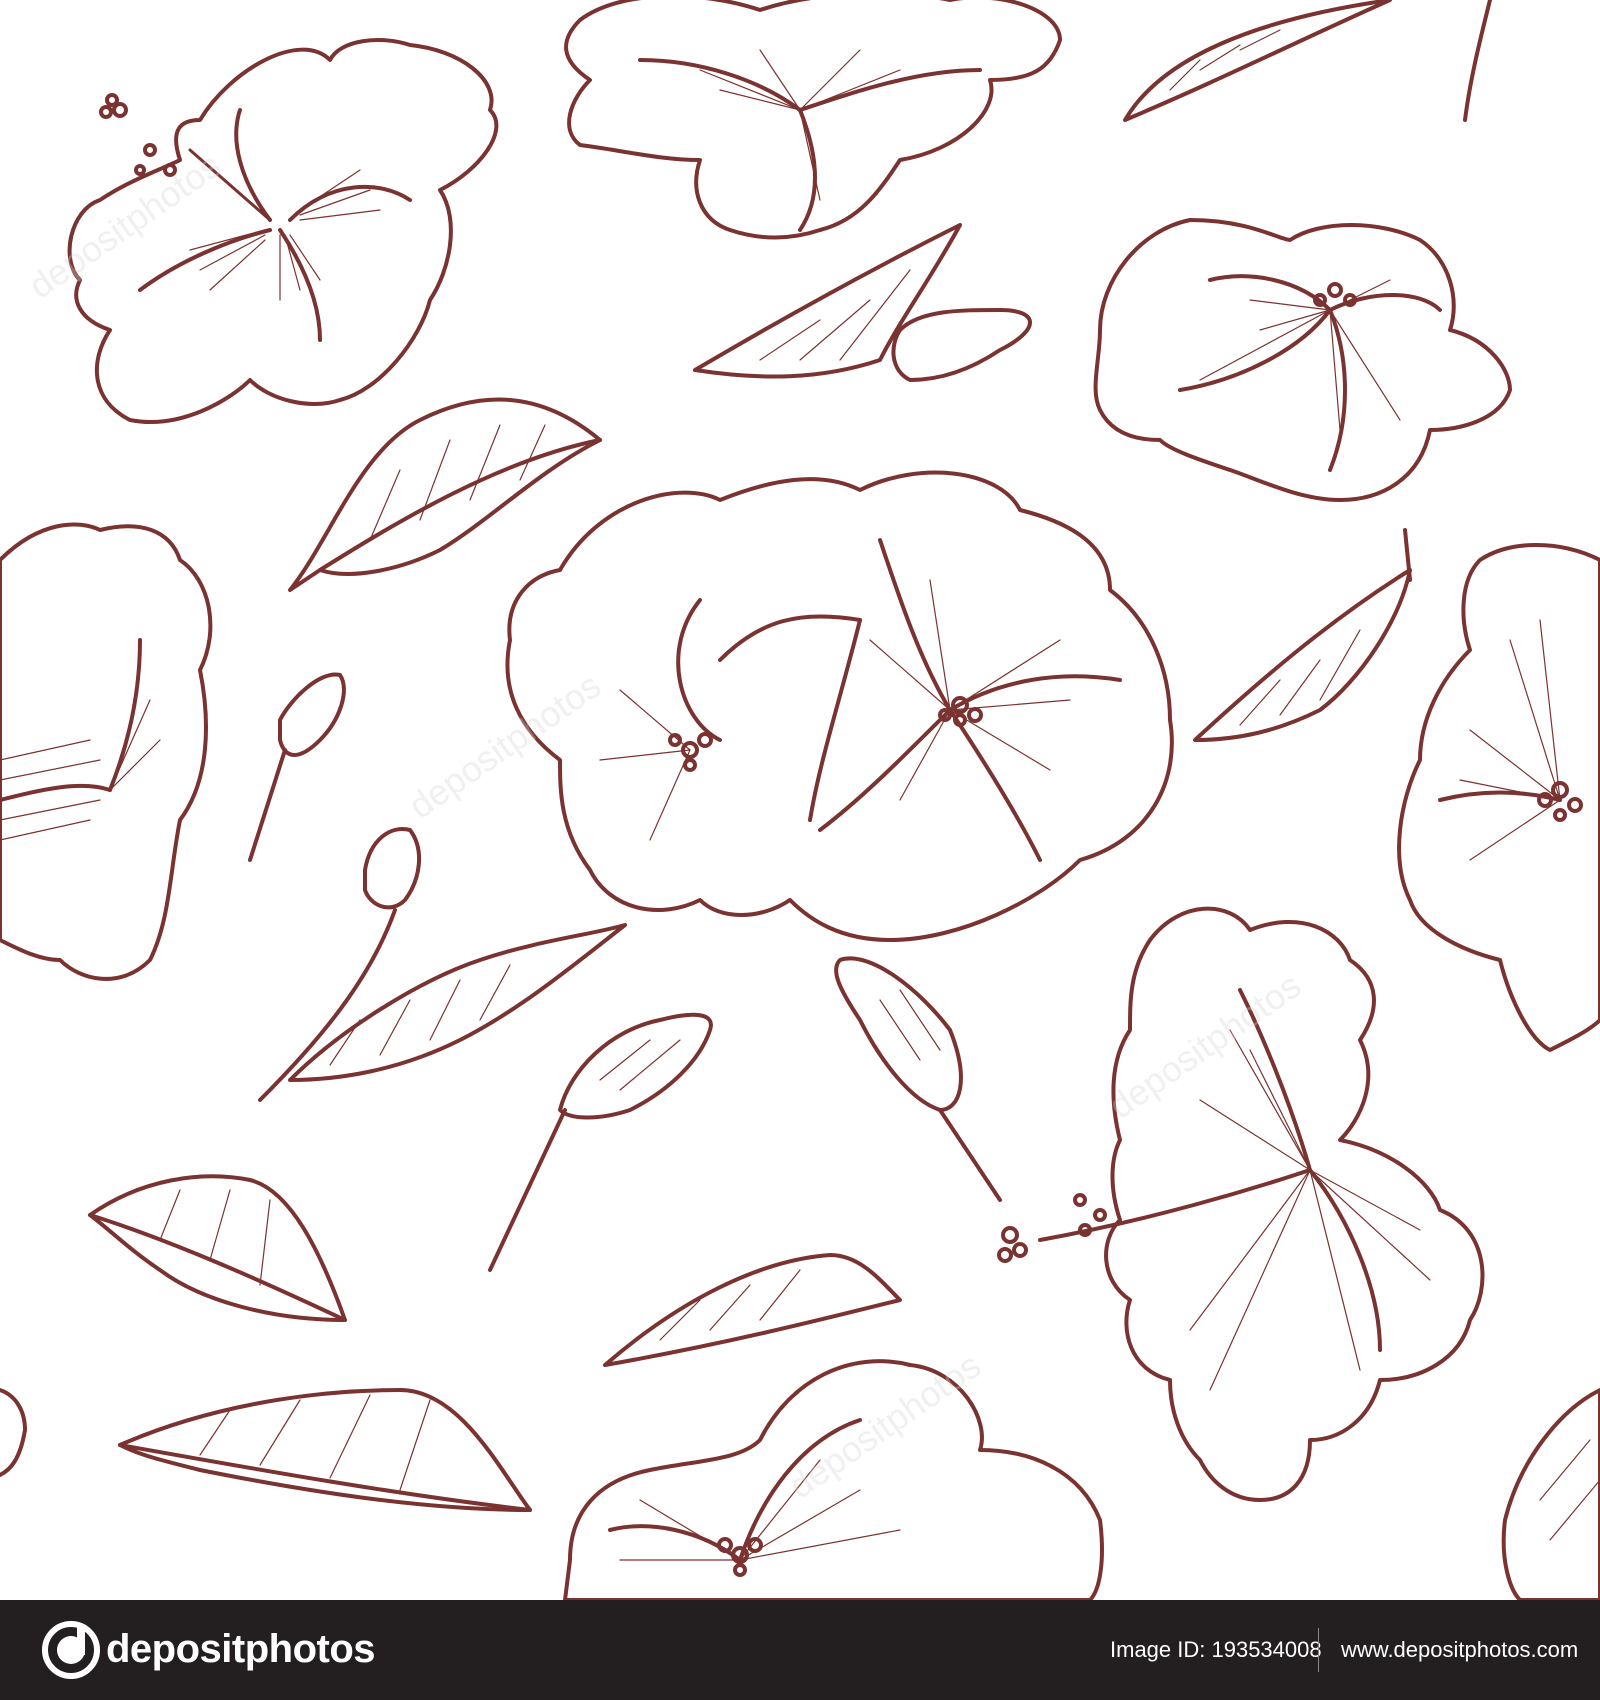 This screenshot has height=1700, width=1600. What do you see at coordinates (1302, 635) in the screenshot?
I see `leaf-right-middle` at bounding box center [1302, 635].